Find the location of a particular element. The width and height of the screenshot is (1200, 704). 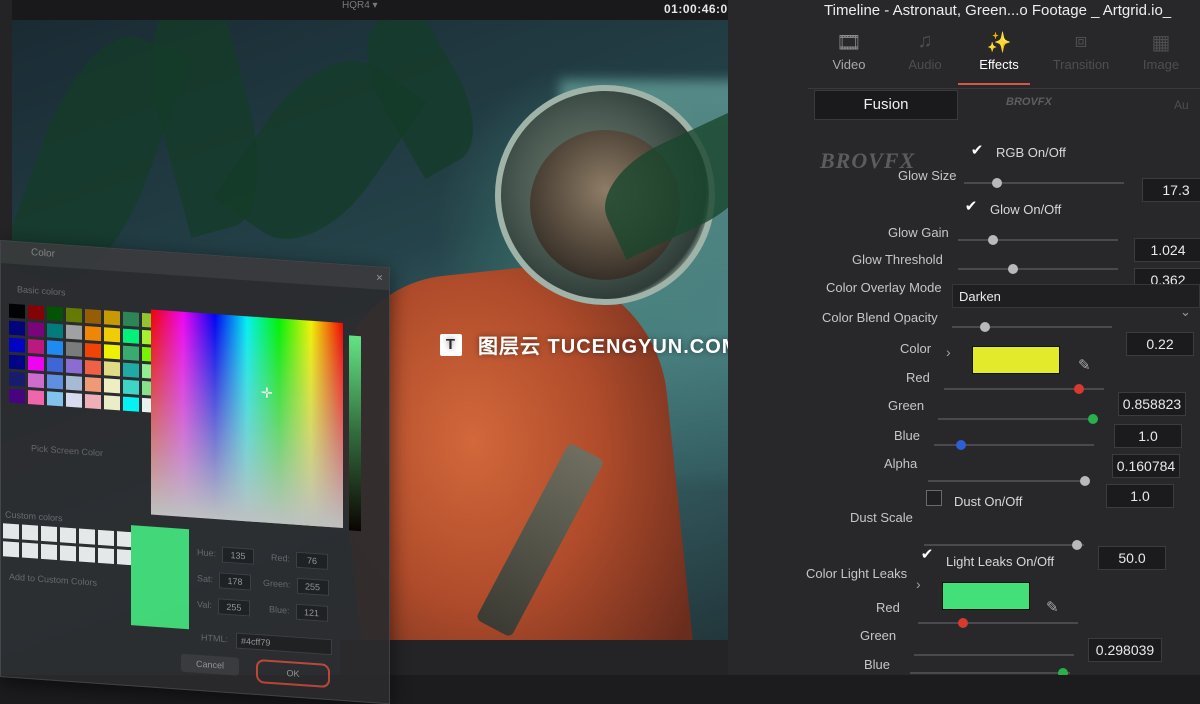

tab-transition: ⧈ Transition is located at coordinates (1081, 52).